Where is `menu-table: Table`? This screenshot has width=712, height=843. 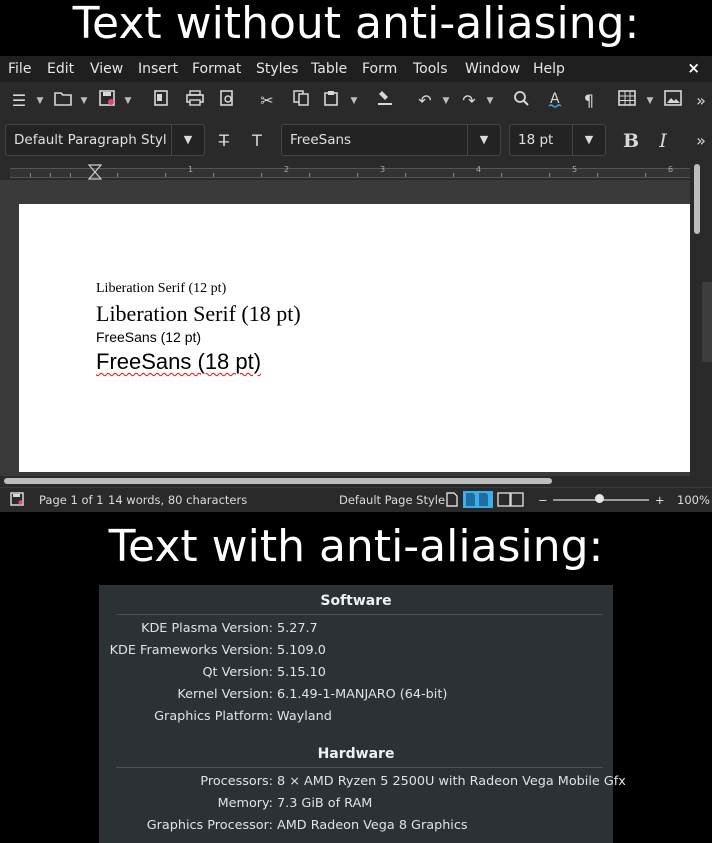 menu-table: Table is located at coordinates (329, 69).